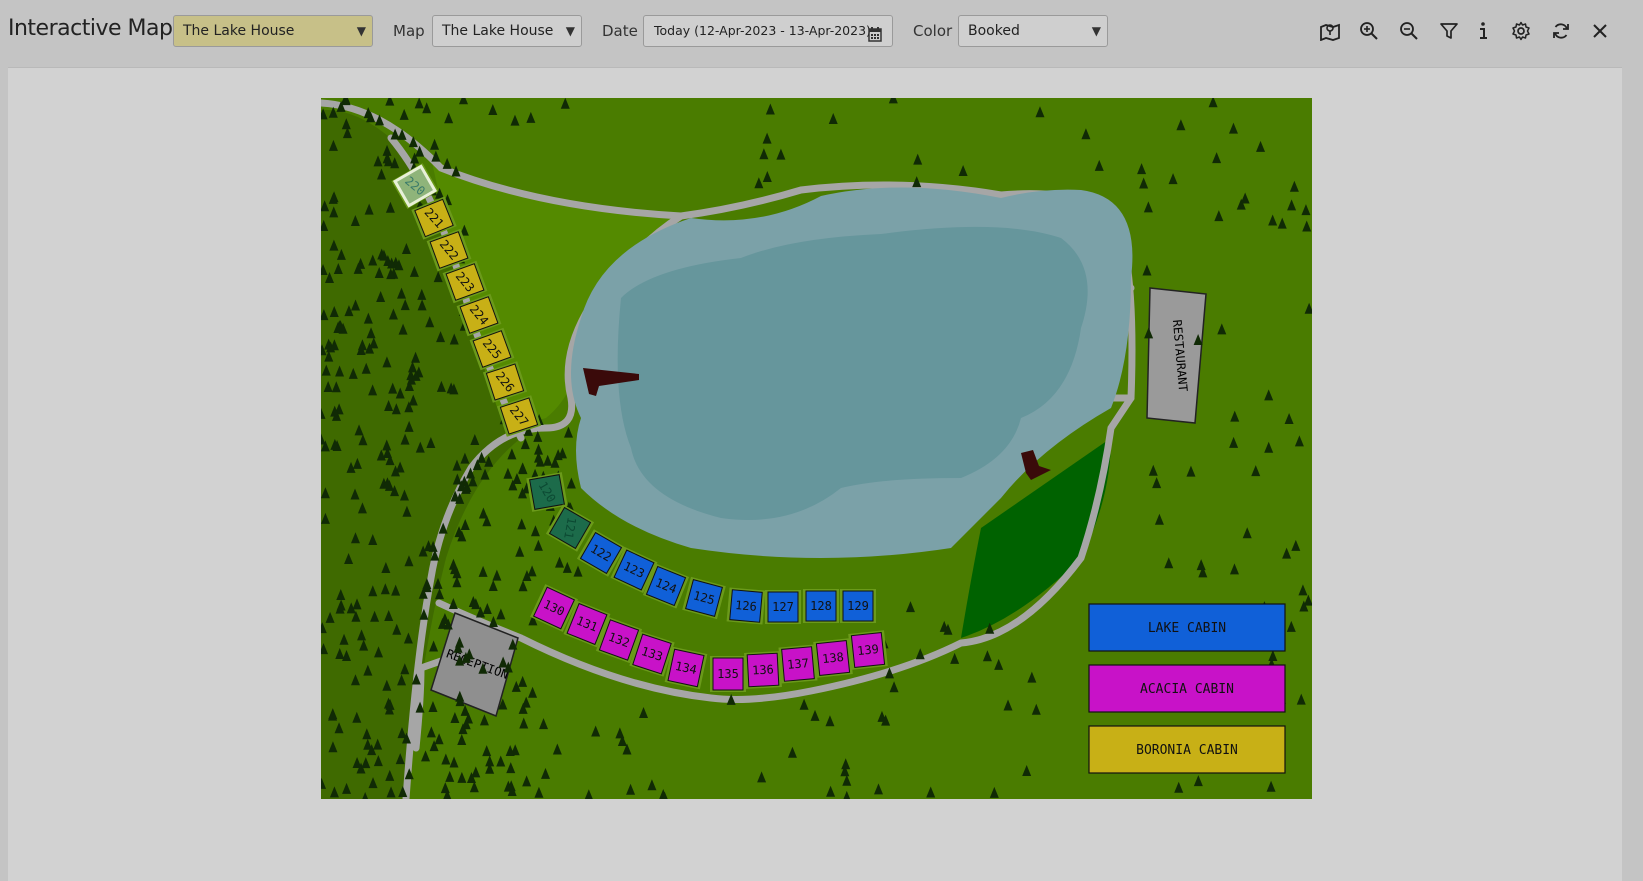 The image size is (1643, 881). I want to click on zoom-in-icon, so click(1369, 31).